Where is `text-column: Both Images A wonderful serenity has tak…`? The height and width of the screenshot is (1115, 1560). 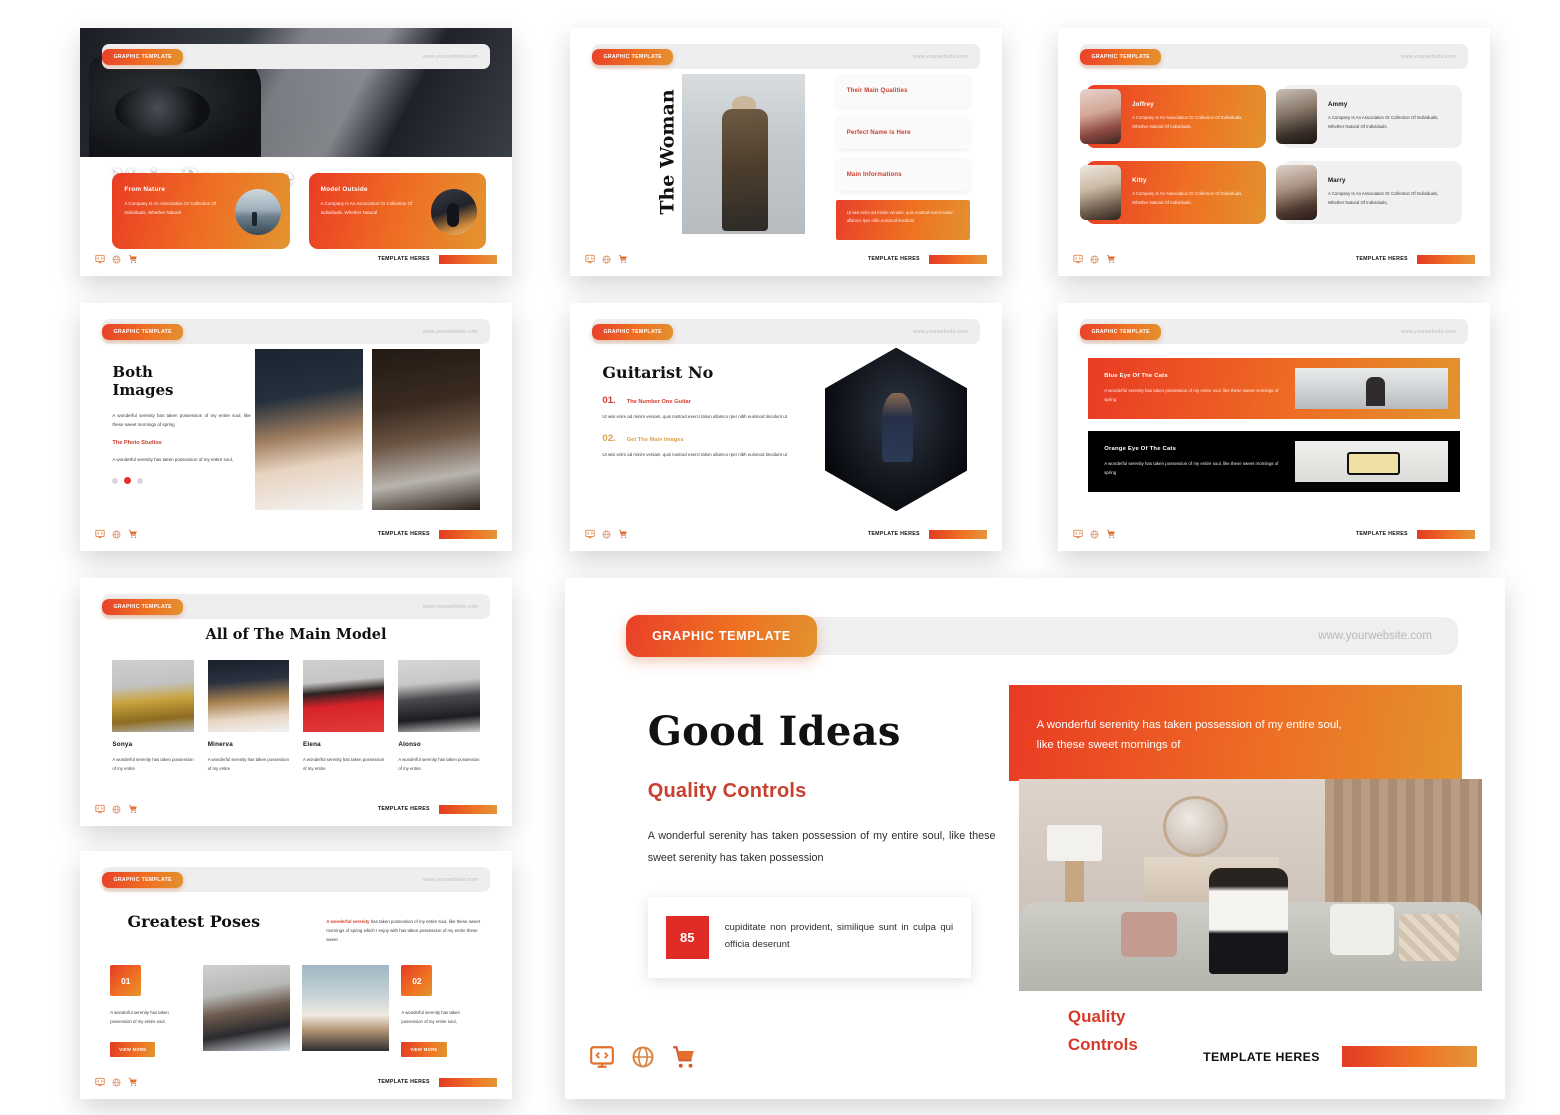
text-column: Both Images A wonderful serenity has tak… is located at coordinates (181, 423).